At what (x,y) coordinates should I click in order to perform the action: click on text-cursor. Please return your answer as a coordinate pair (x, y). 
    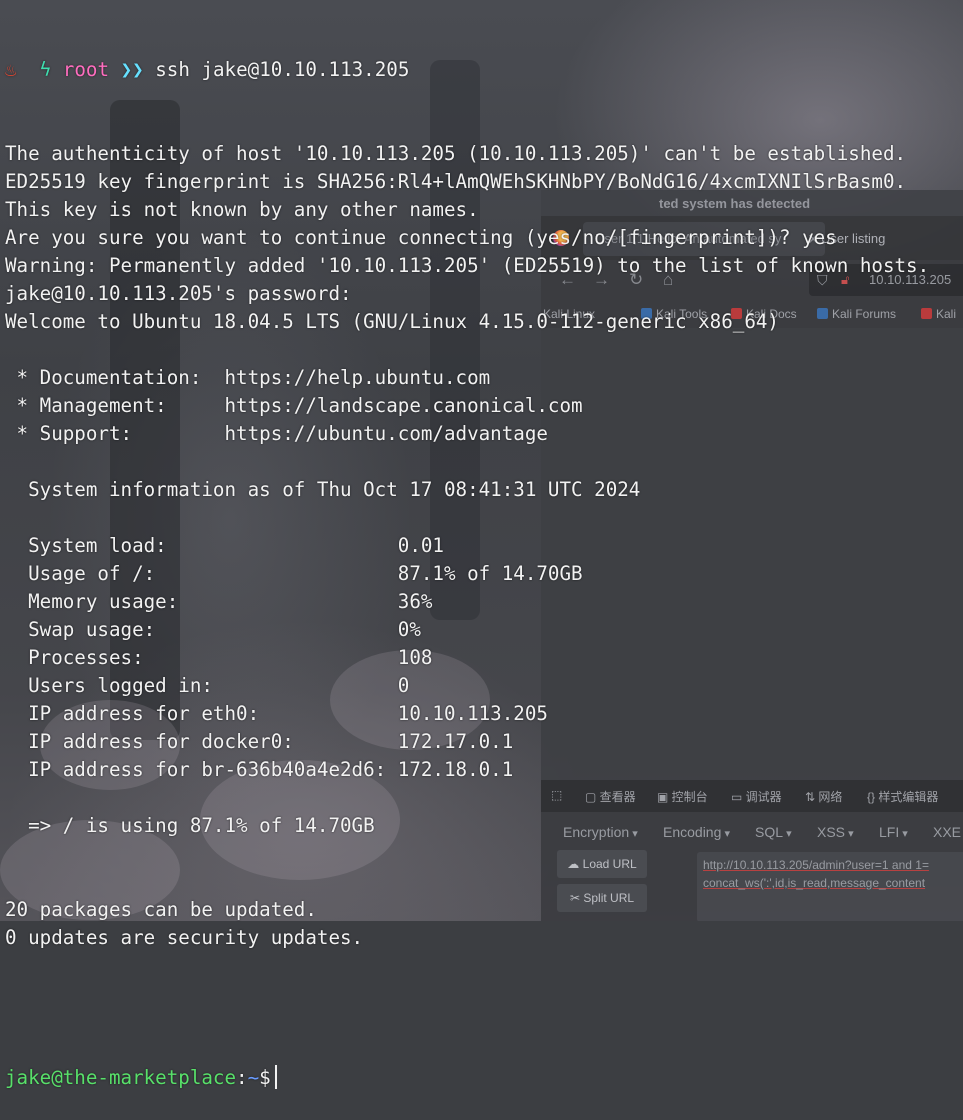
    Looking at the image, I should click on (275, 1077).